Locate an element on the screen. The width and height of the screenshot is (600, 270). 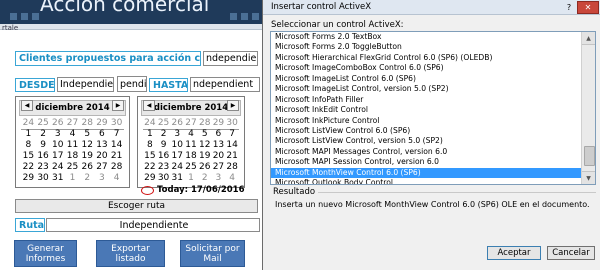
desde-input: Independiente is located at coordinates (85, 84).